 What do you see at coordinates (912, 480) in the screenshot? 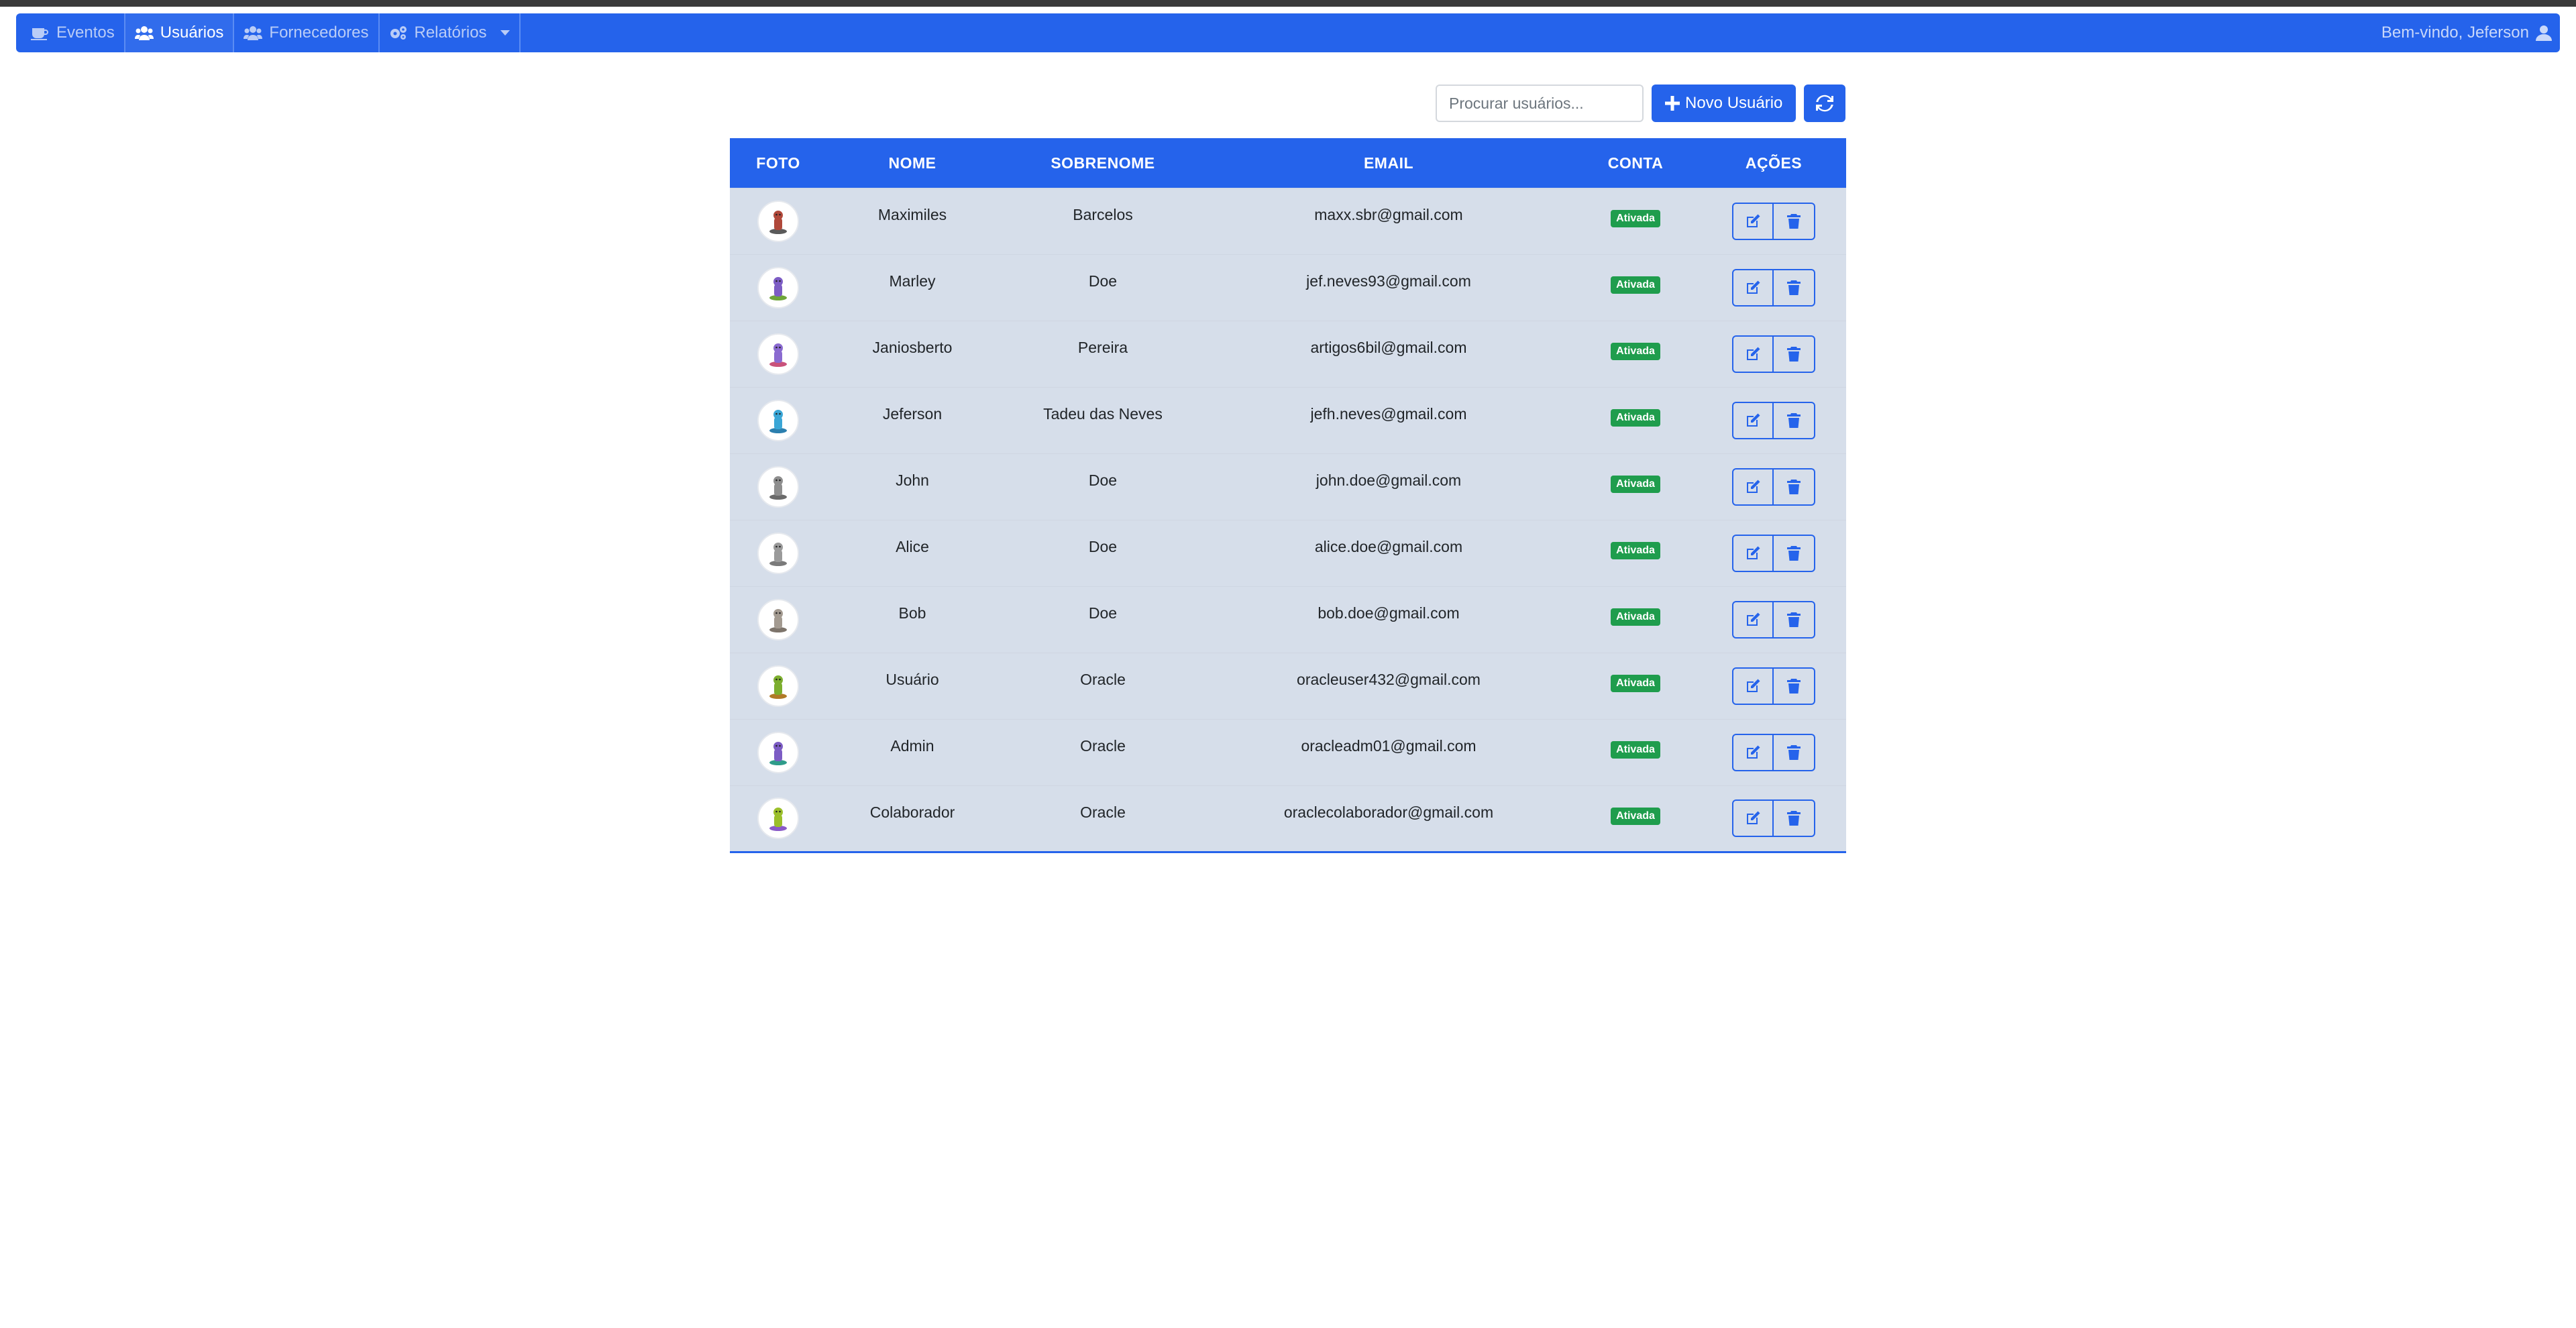
I see `first-name-cell: John` at bounding box center [912, 480].